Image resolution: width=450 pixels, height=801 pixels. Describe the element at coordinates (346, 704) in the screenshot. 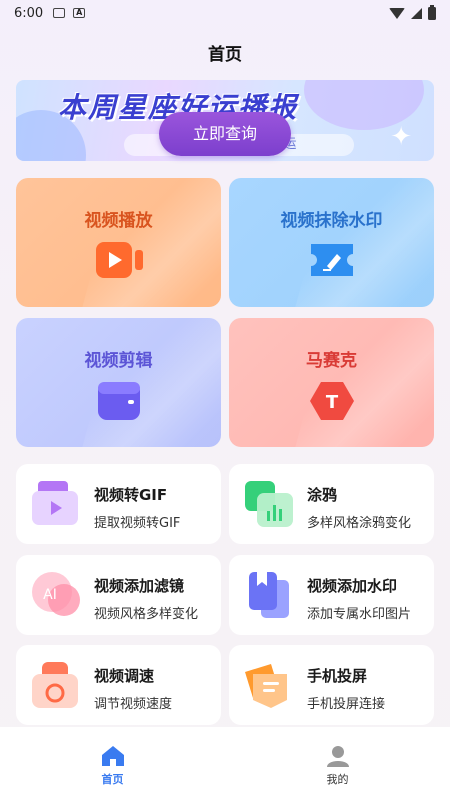

I see `card-subtitle: 手机投屏连接` at that location.